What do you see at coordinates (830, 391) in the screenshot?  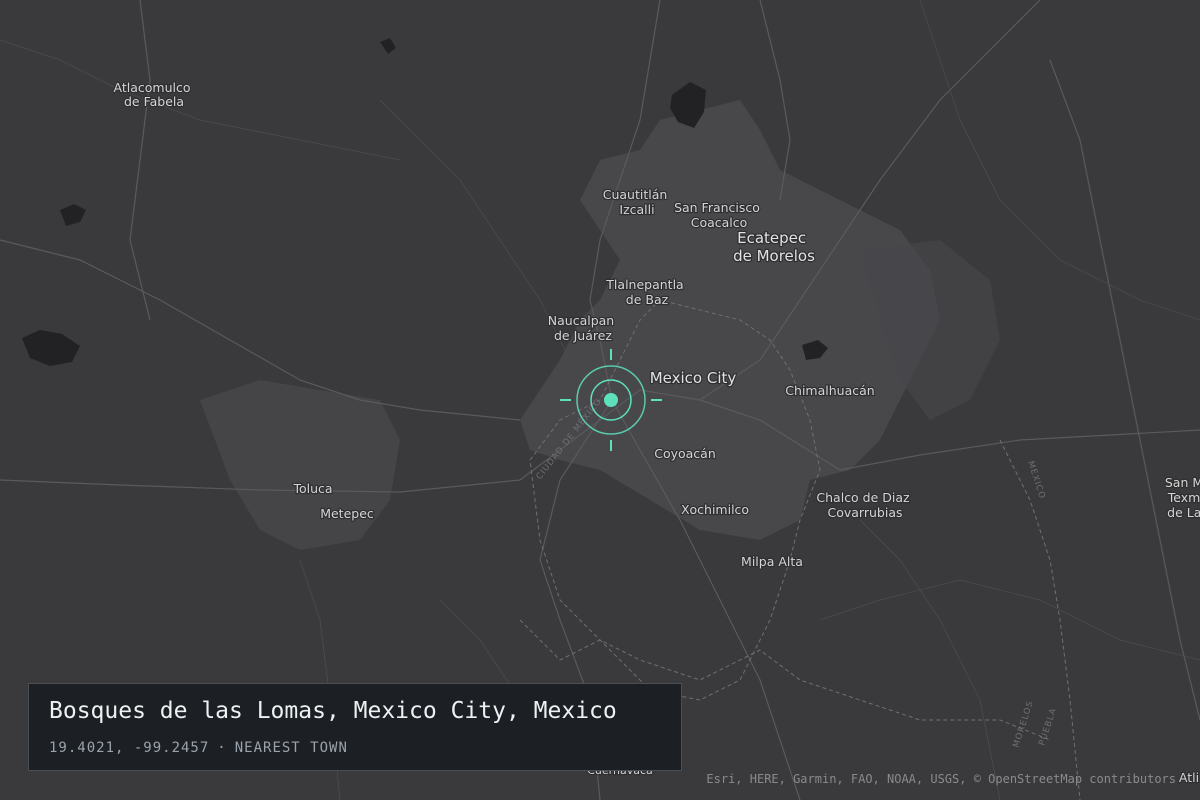 I see `place-chimalhuacan: Chimalhuacán` at bounding box center [830, 391].